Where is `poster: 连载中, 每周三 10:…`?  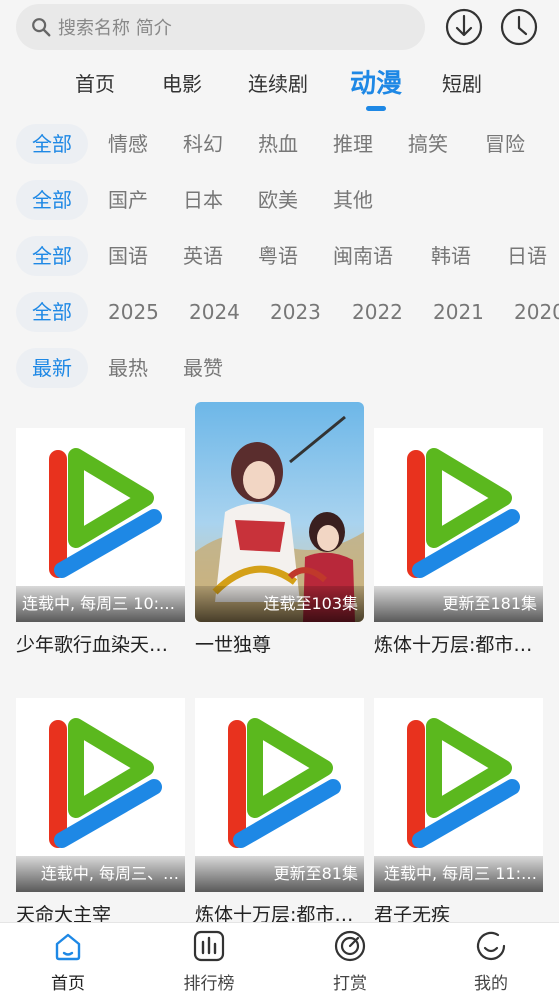
poster: 连载中, 每周三 10:… is located at coordinates (100, 525).